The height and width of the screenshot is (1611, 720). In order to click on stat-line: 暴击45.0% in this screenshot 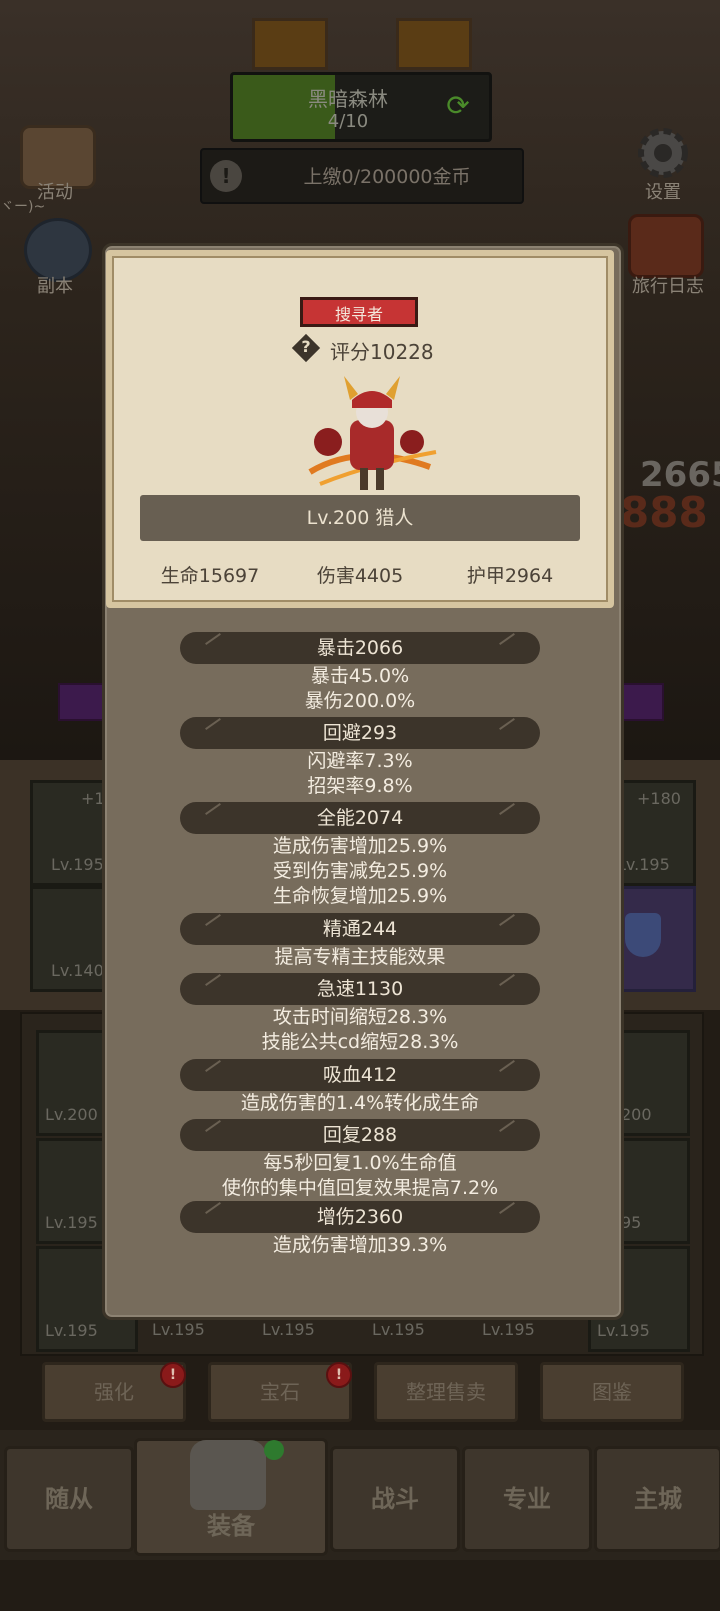, I will do `click(360, 676)`.